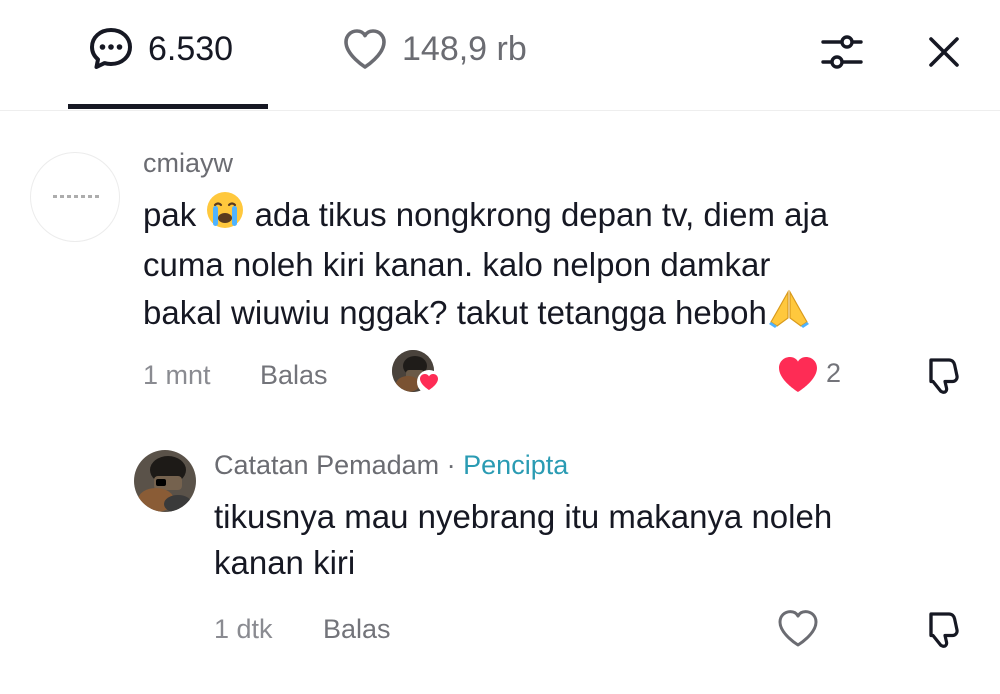  Describe the element at coordinates (177, 375) in the screenshot. I see `comment-timestamp: 1 mnt` at that location.